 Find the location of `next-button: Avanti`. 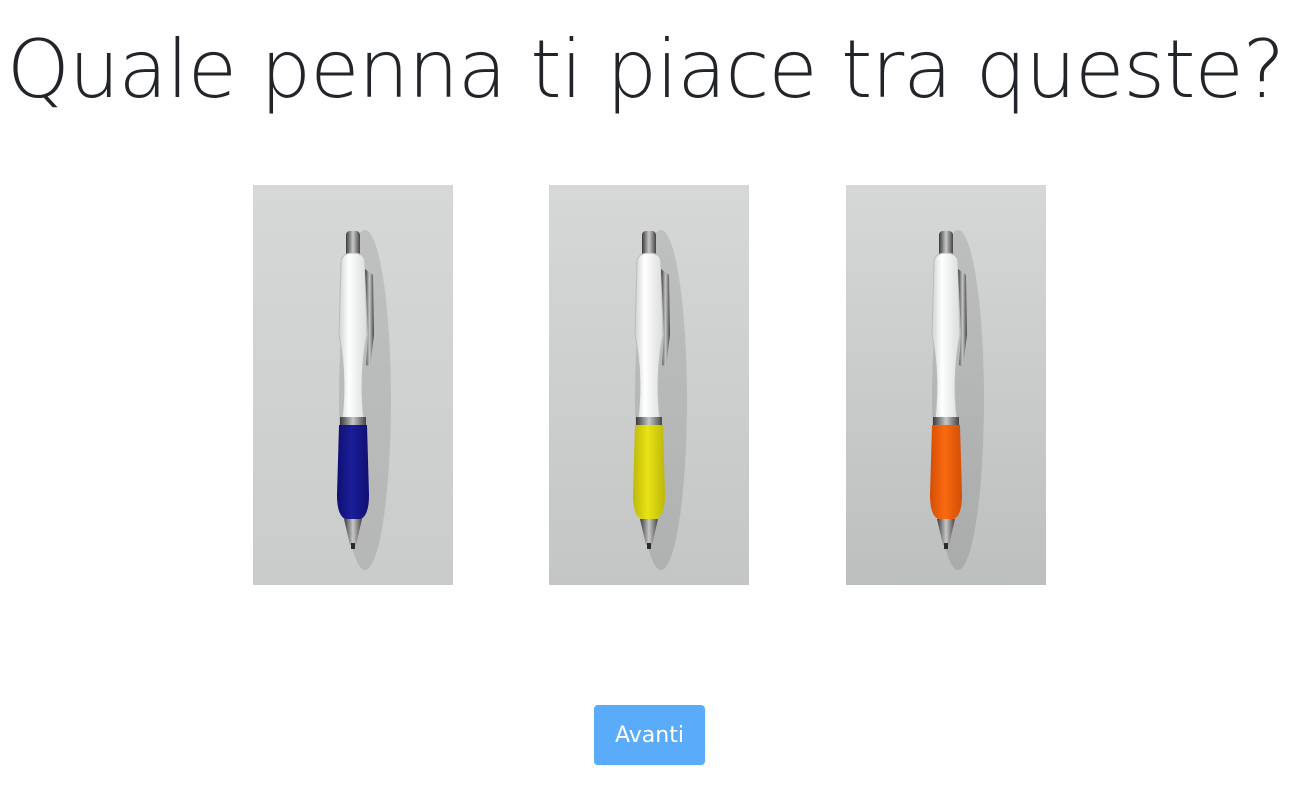

next-button: Avanti is located at coordinates (649, 735).